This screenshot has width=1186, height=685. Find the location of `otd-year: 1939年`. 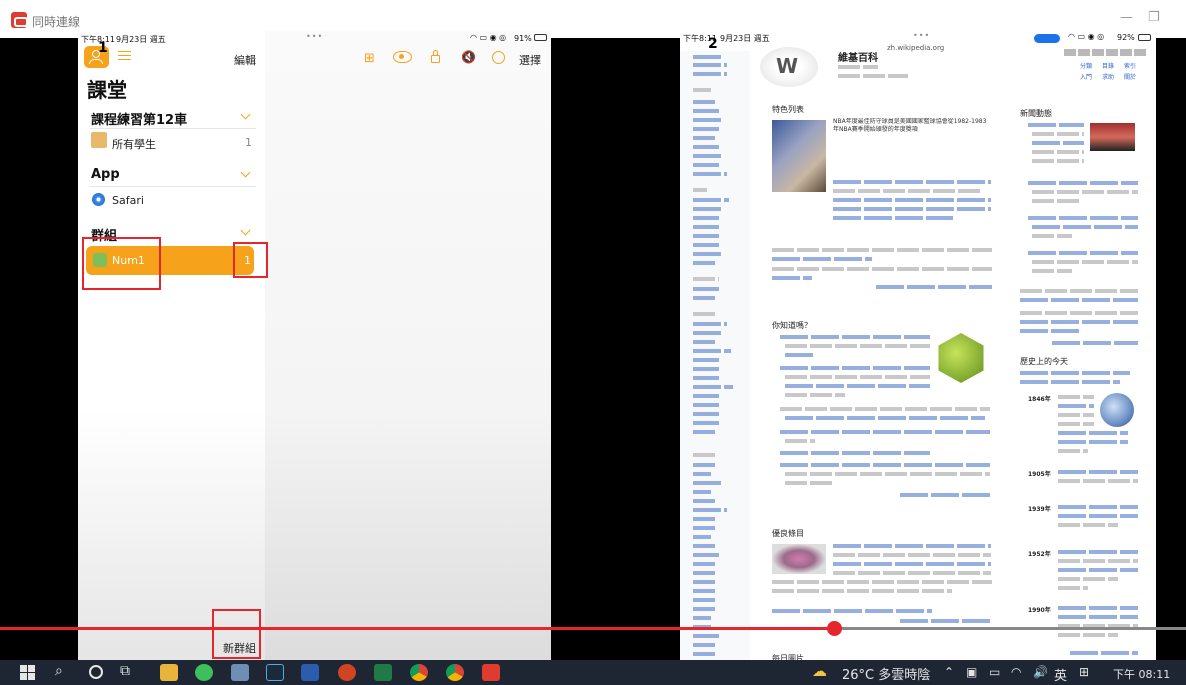

otd-year: 1939年 is located at coordinates (1039, 509).